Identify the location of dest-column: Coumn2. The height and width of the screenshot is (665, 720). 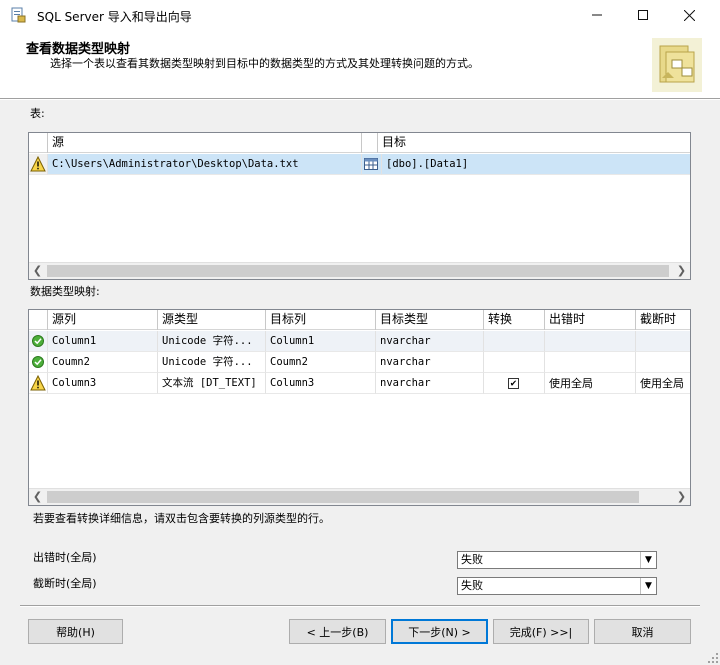
(321, 362).